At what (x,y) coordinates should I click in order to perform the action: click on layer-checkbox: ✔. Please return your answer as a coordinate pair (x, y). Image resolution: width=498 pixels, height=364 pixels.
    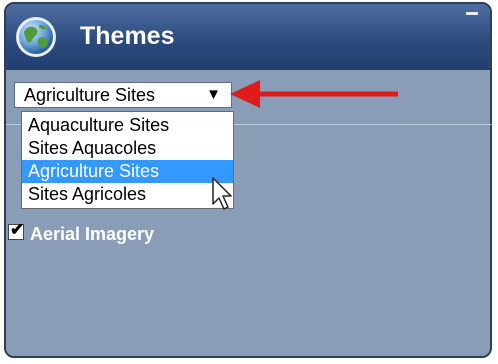
    Looking at the image, I should click on (16, 230).